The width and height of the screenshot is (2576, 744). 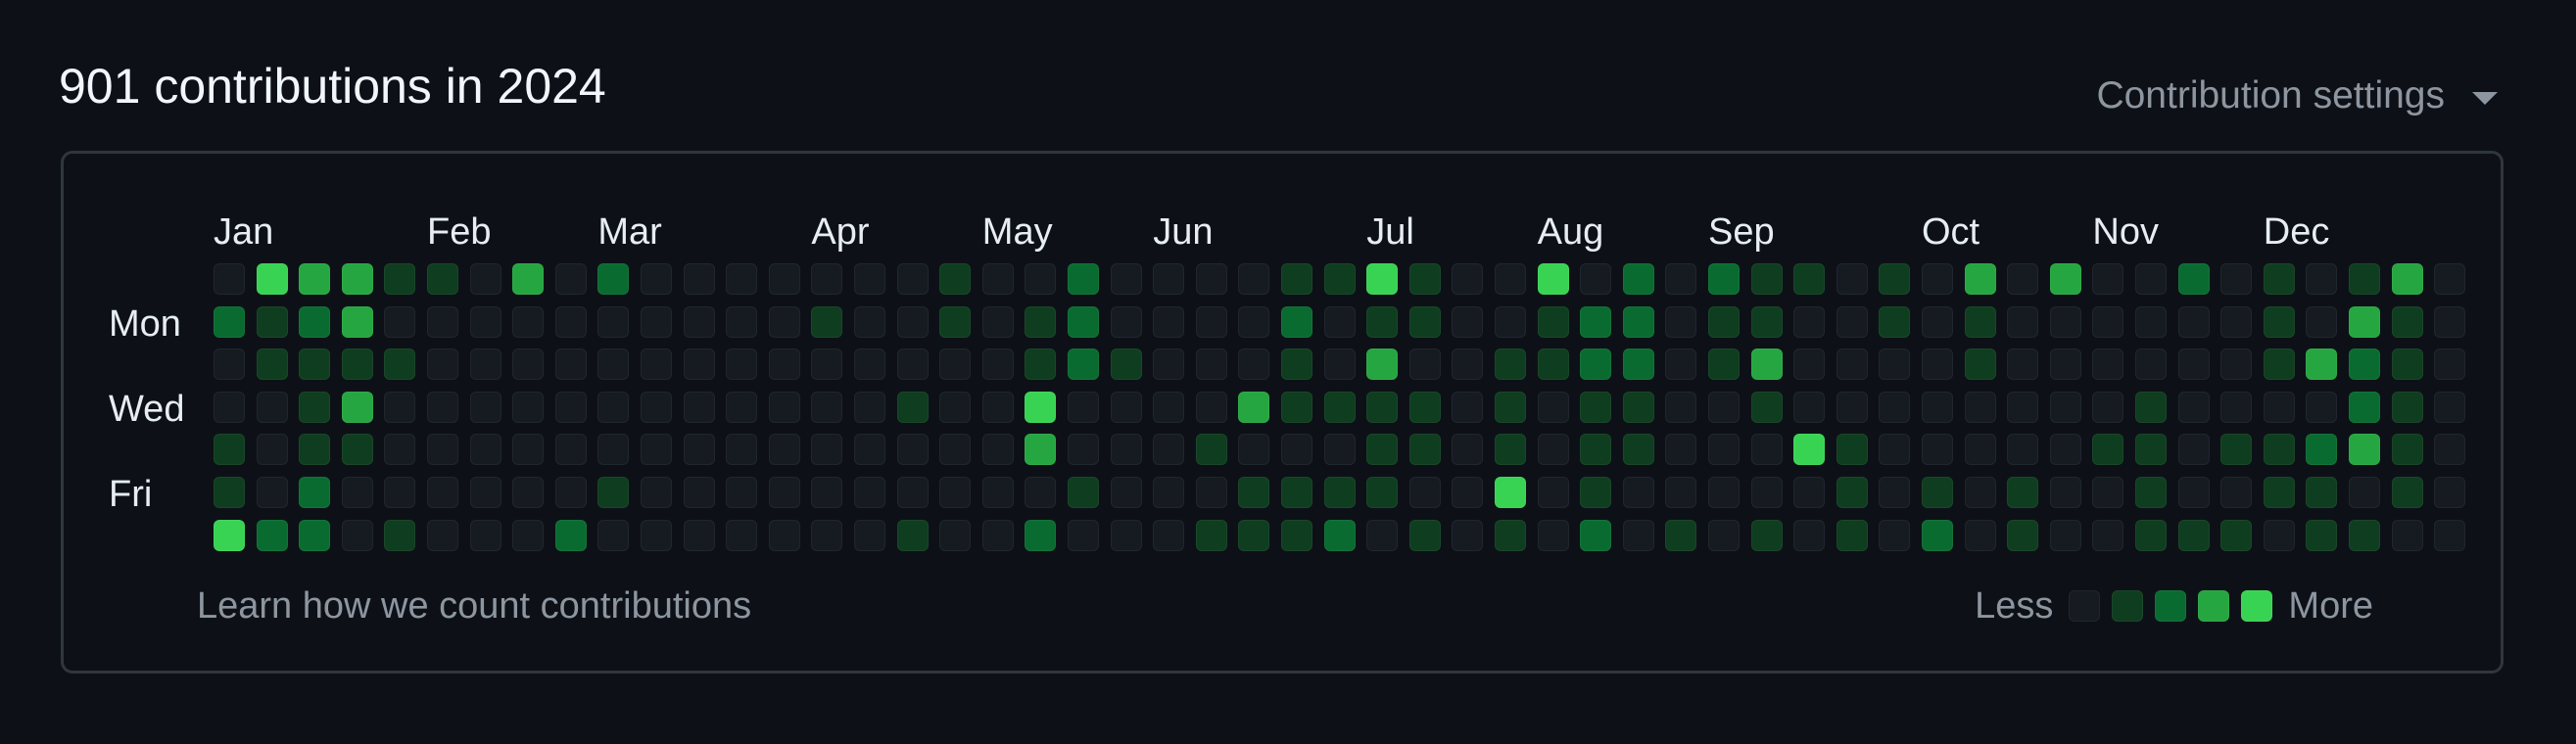 What do you see at coordinates (474, 606) in the screenshot?
I see `learn-contributions-link: Learn how we count contributions` at bounding box center [474, 606].